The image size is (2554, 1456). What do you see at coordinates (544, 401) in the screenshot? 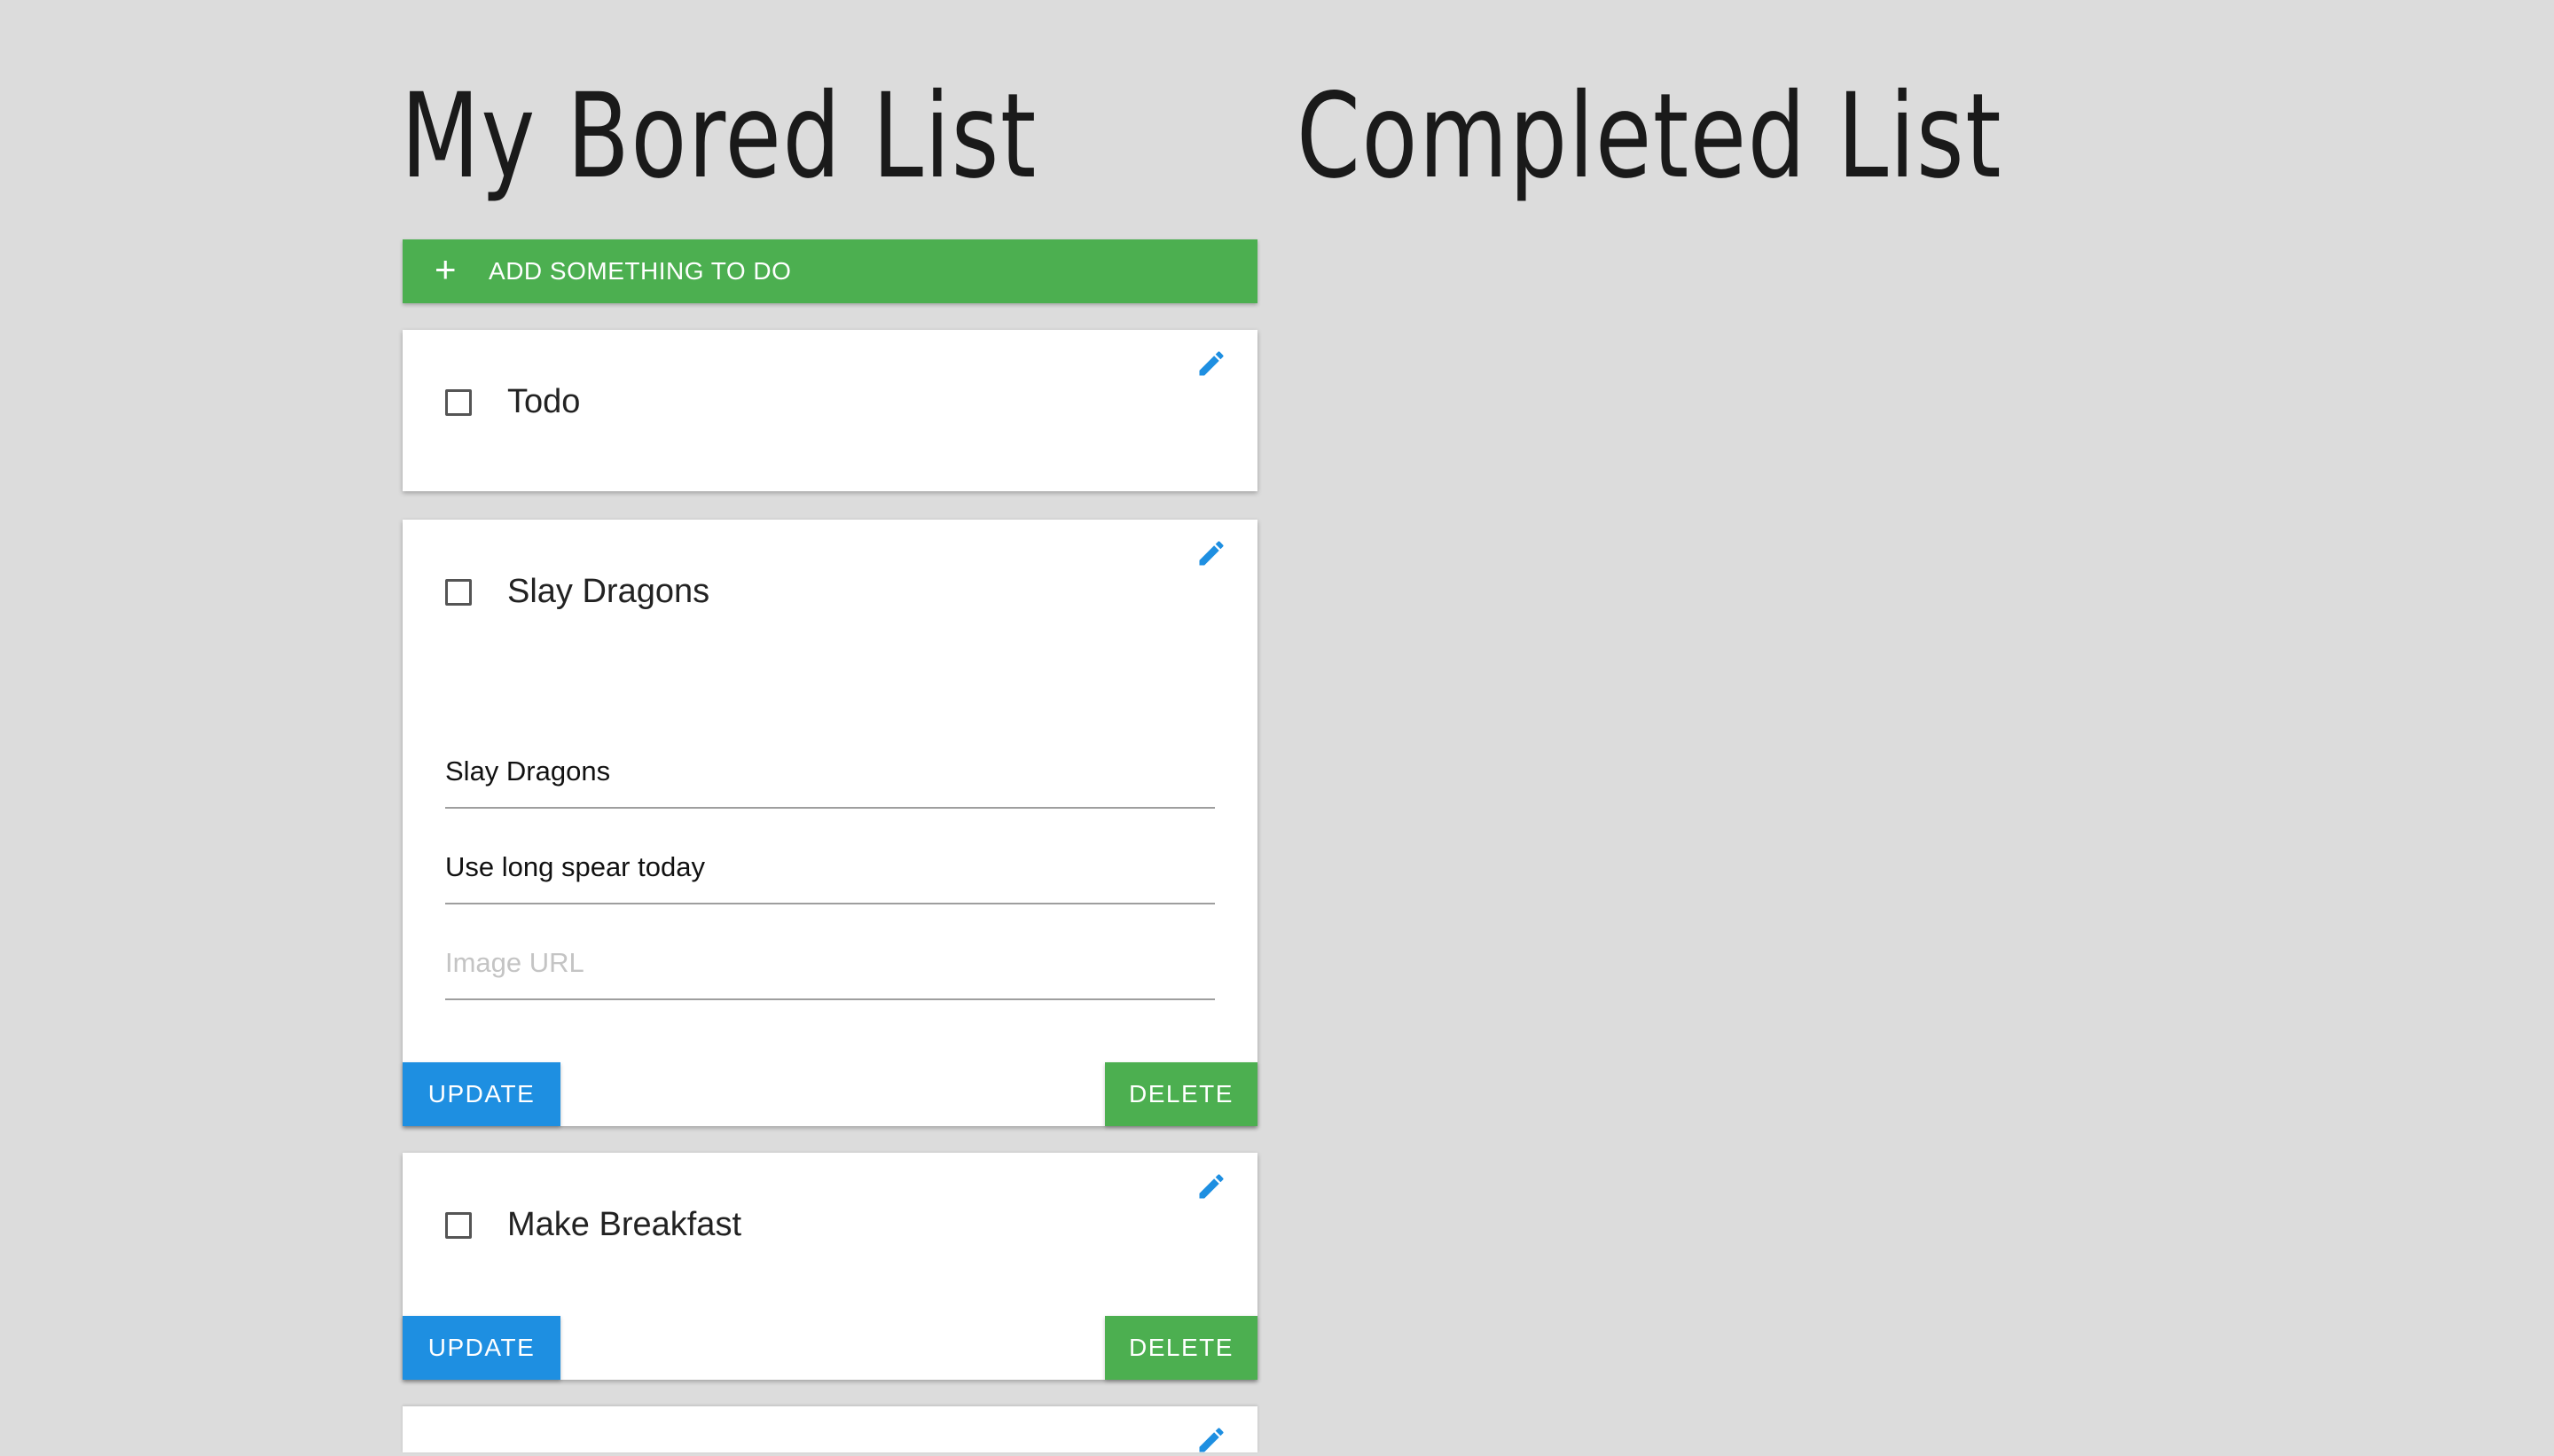
I see `card-title: Todo` at bounding box center [544, 401].